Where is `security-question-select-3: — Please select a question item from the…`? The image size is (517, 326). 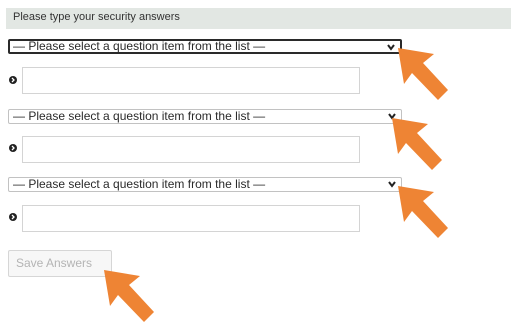
security-question-select-3: — Please select a question item from the… is located at coordinates (205, 184).